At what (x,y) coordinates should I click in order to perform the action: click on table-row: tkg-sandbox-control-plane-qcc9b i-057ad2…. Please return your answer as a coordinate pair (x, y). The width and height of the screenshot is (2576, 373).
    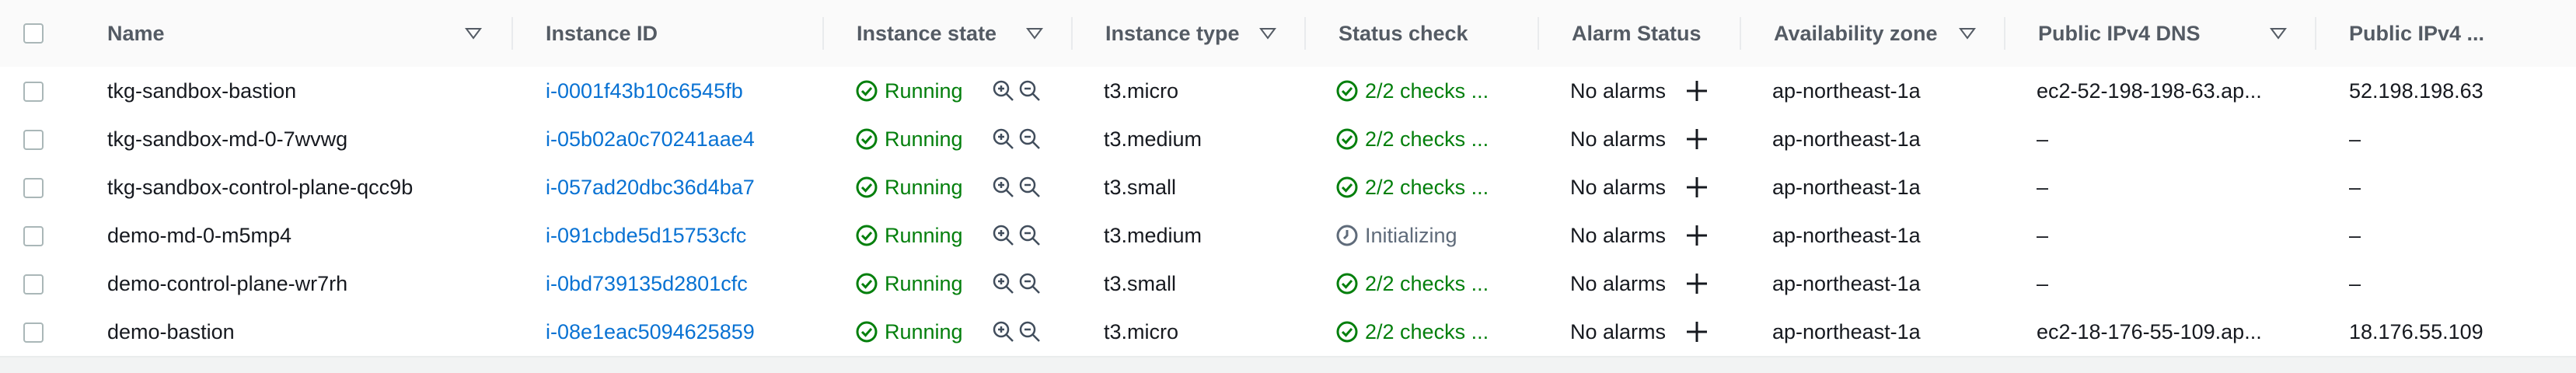
    Looking at the image, I should click on (1288, 188).